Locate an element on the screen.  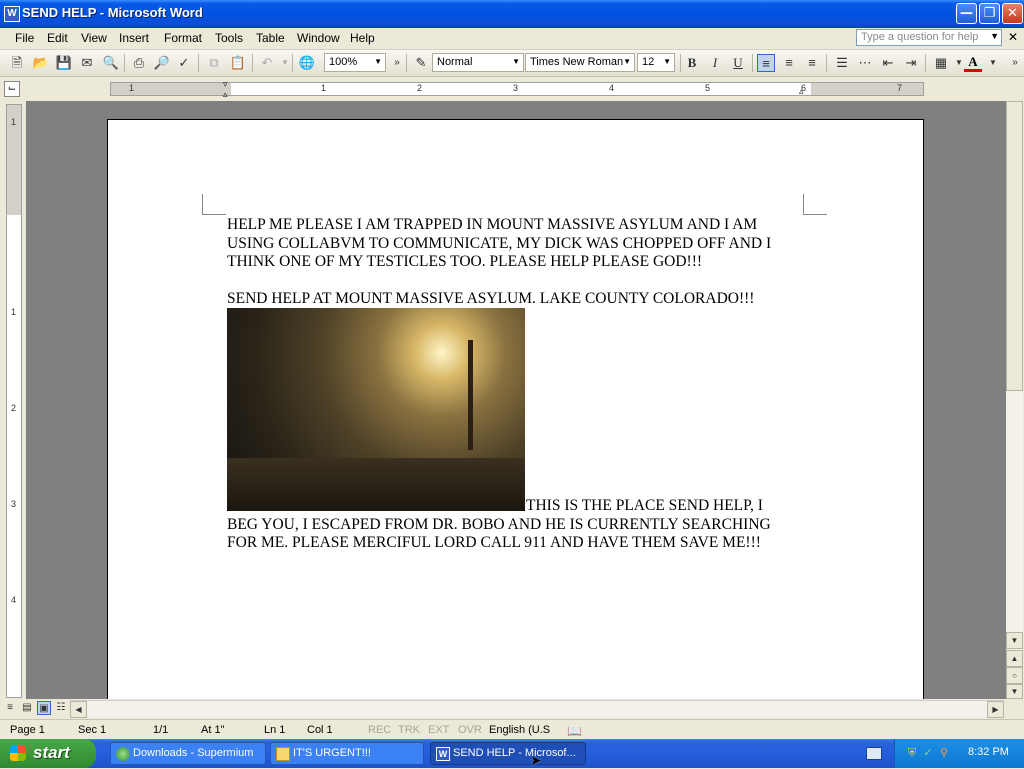
status-page: Page 1 is located at coordinates (27, 730).